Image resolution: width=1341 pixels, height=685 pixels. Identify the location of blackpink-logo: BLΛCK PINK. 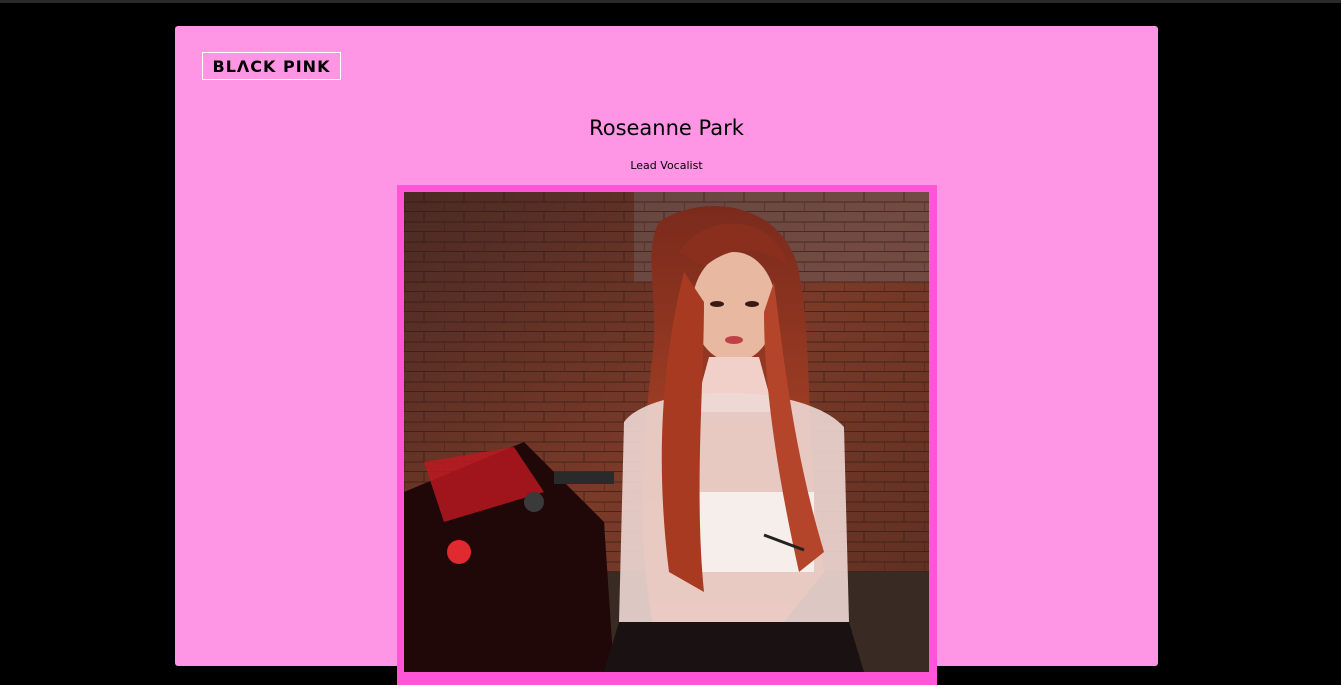
(271, 66).